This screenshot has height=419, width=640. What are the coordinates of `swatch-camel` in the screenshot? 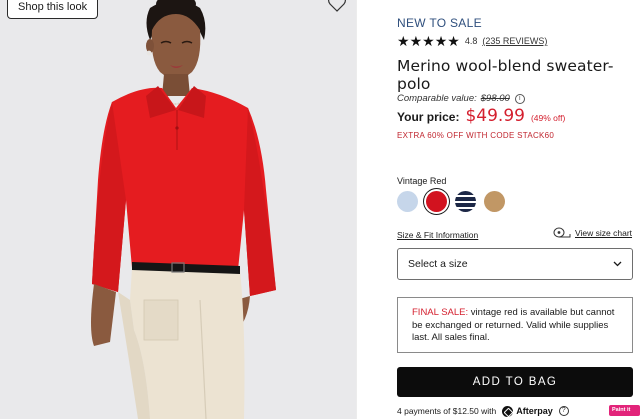 It's located at (494, 201).